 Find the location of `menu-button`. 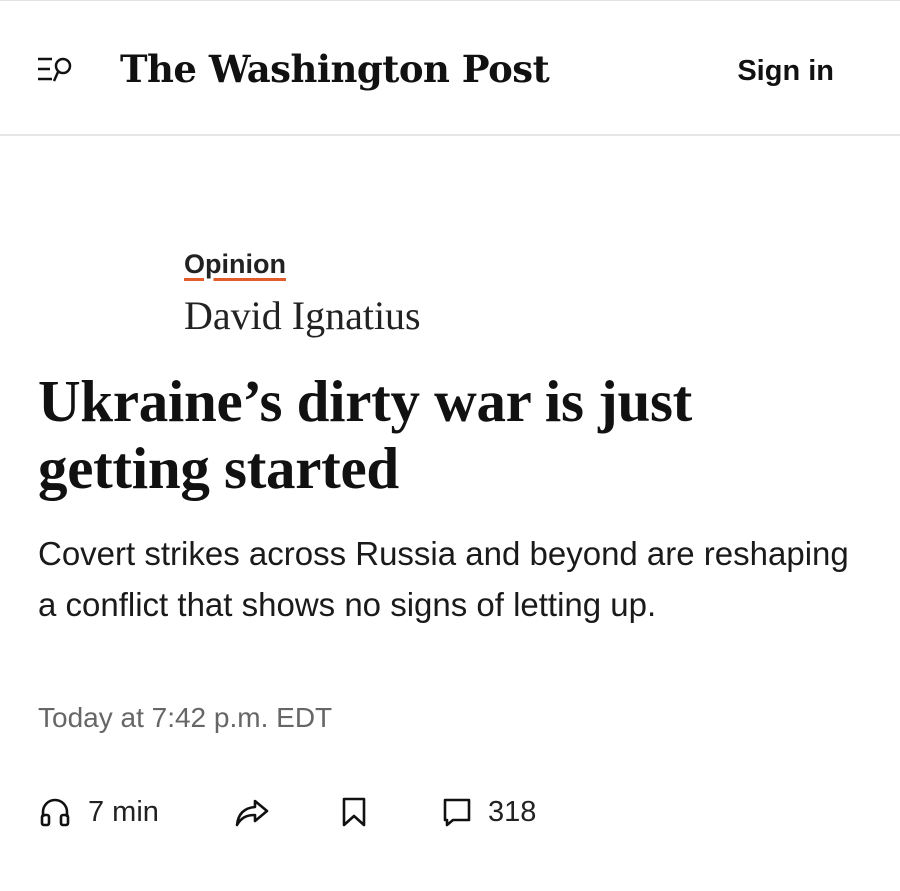

menu-button is located at coordinates (56, 70).